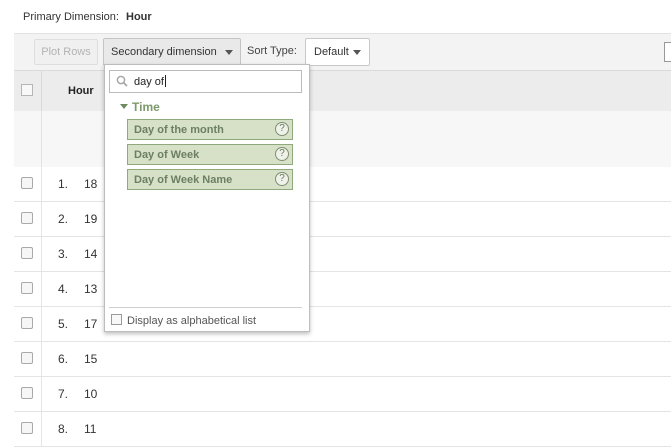 This screenshot has width=671, height=447. I want to click on table-row: 8. 11, so click(342, 429).